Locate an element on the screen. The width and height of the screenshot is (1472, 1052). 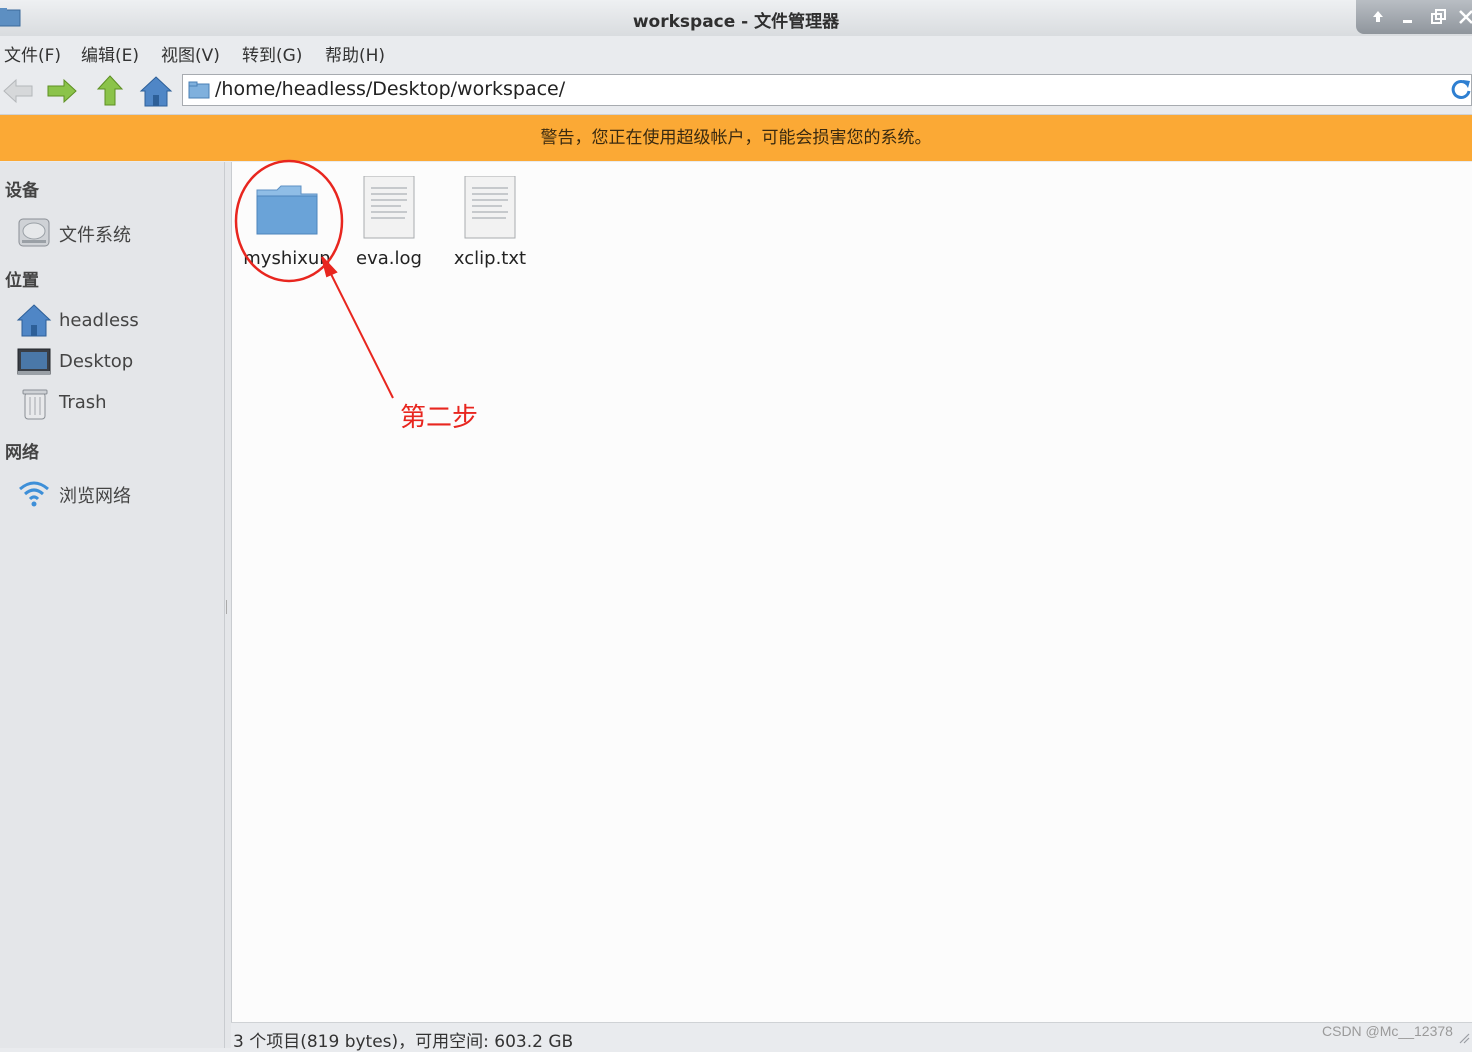
harddisk-icon is located at coordinates (34, 232).